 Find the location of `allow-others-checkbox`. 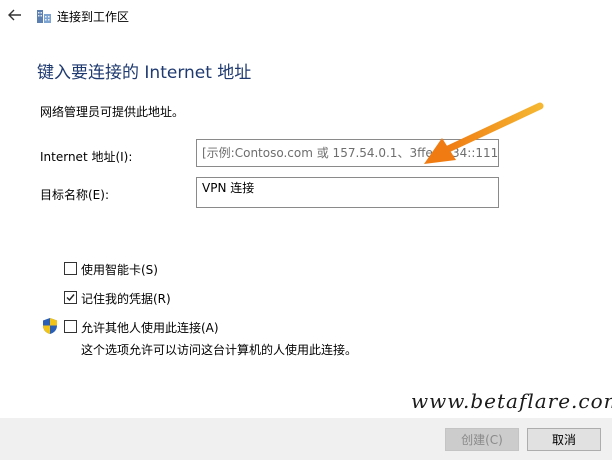

allow-others-checkbox is located at coordinates (70, 326).